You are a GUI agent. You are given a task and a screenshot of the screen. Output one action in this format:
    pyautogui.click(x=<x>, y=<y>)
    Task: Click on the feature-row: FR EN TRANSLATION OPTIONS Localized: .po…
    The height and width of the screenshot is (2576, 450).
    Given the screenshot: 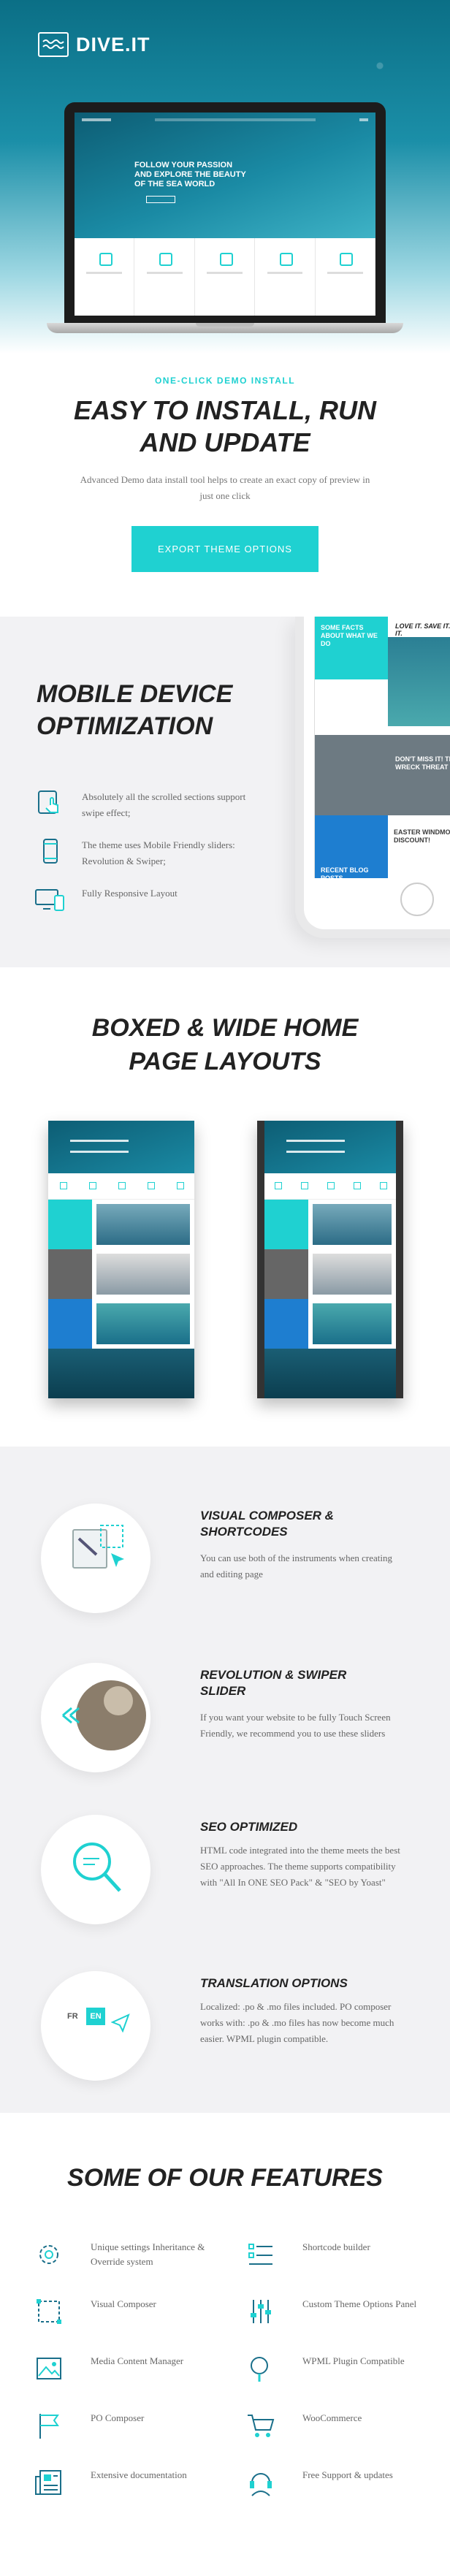 What is the action you would take?
    pyautogui.click(x=231, y=2033)
    